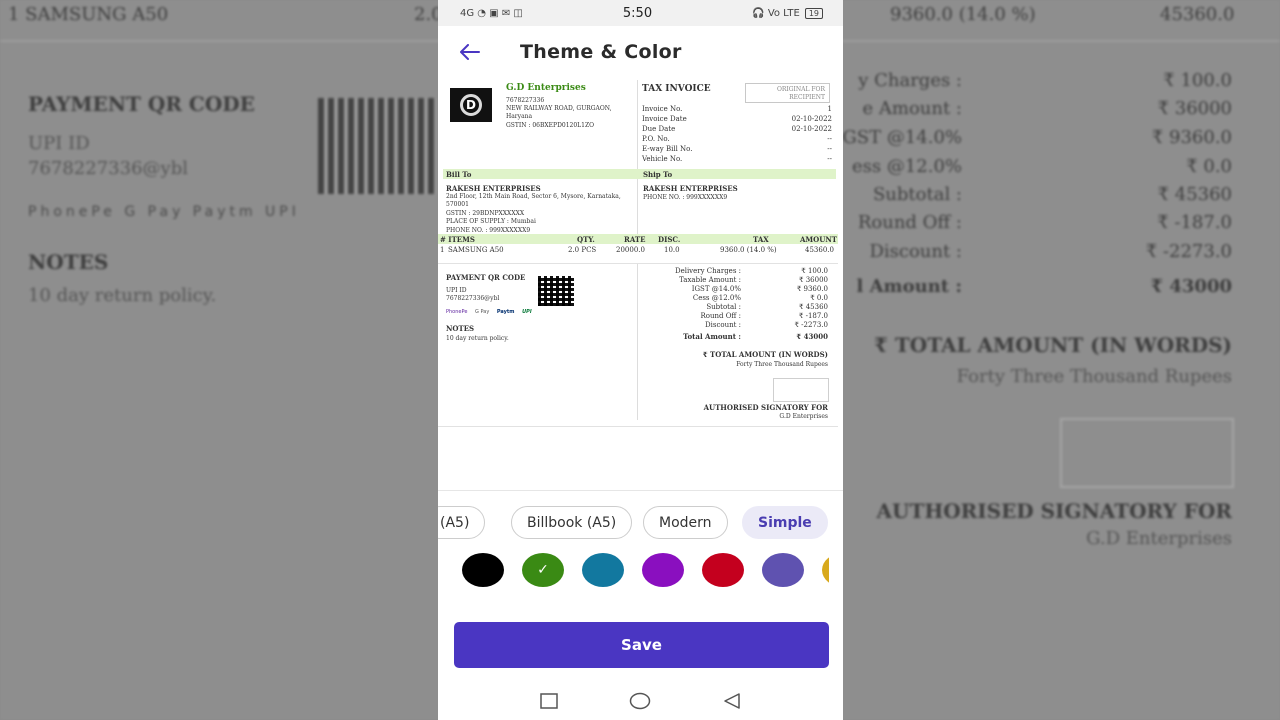  I want to click on summary-label: Round Off :, so click(720, 316).